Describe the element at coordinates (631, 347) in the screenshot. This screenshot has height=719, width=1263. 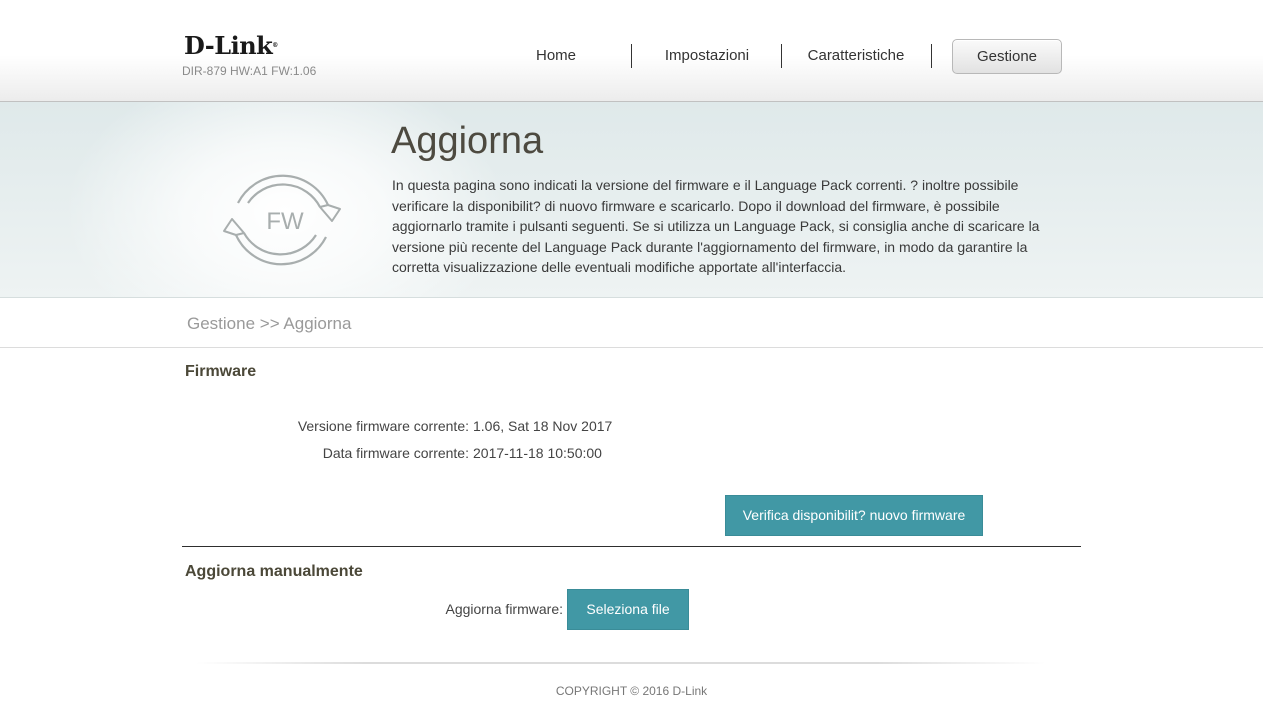
I see `breadcrumb-divider` at that location.